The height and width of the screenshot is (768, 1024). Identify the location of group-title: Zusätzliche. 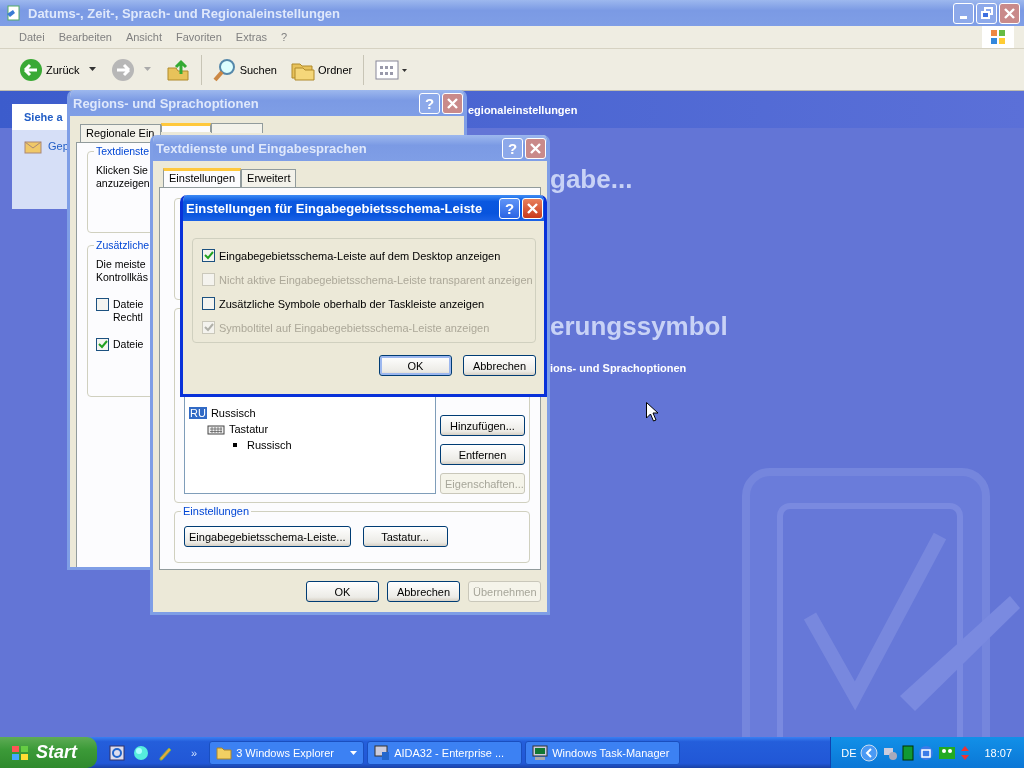
(123, 245).